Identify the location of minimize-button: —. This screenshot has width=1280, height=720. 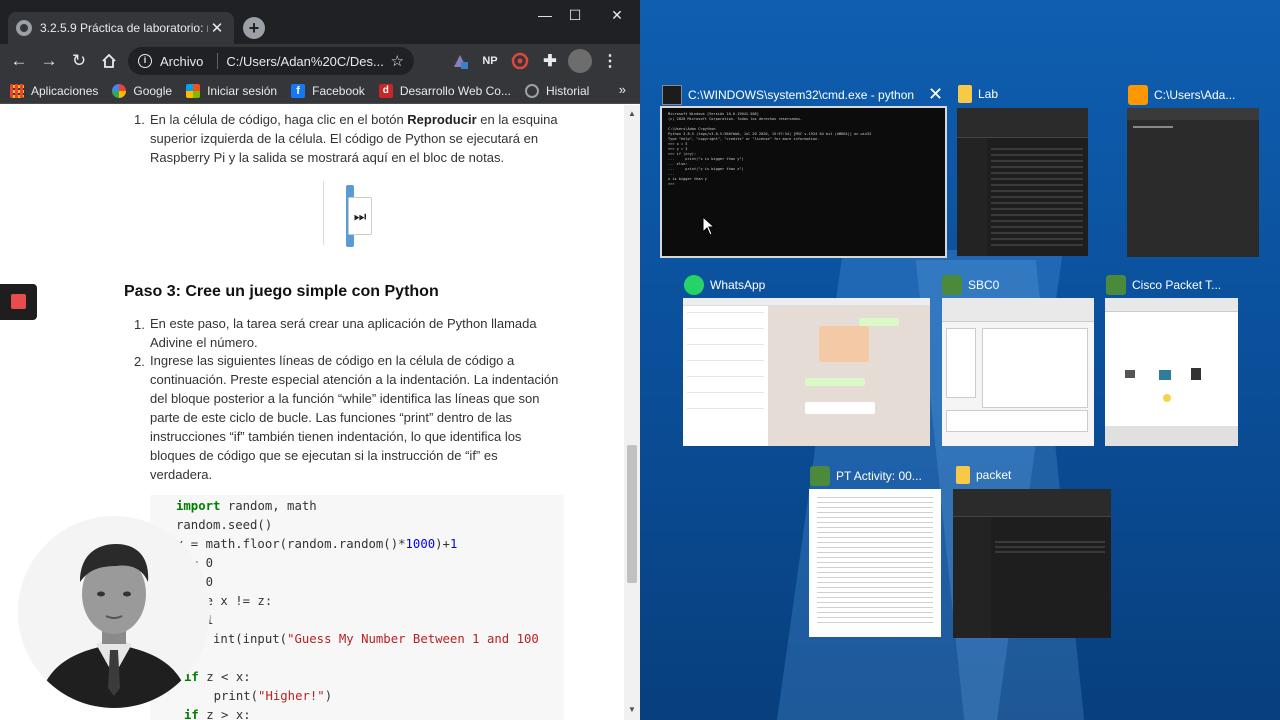
(545, 15).